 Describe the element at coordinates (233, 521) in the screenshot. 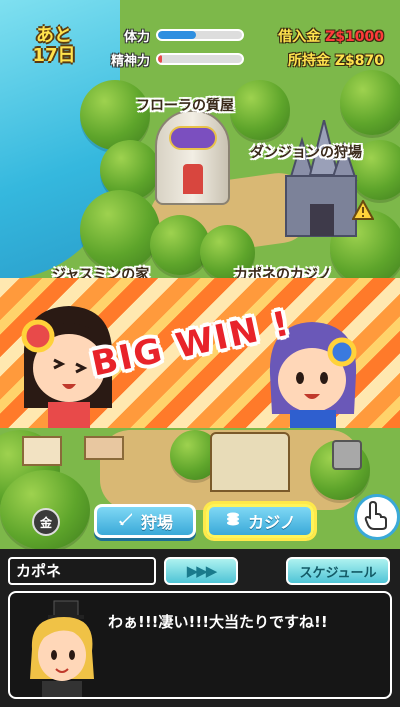

I see `coins-icon` at that location.